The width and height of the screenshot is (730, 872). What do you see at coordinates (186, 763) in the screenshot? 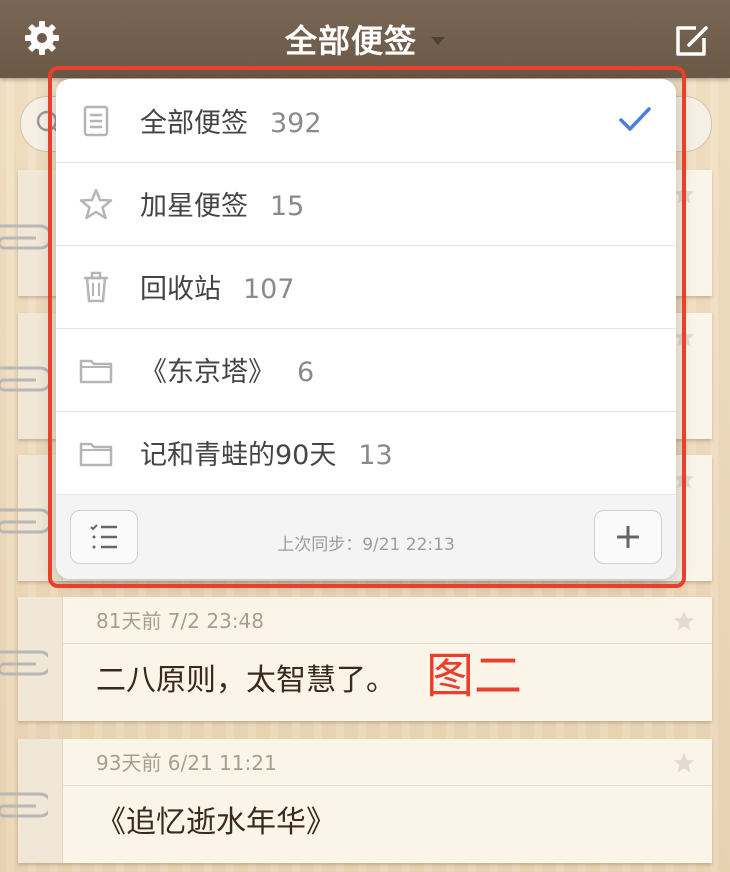
I see `note-timestamp: 93天前 6/21 11:21` at bounding box center [186, 763].